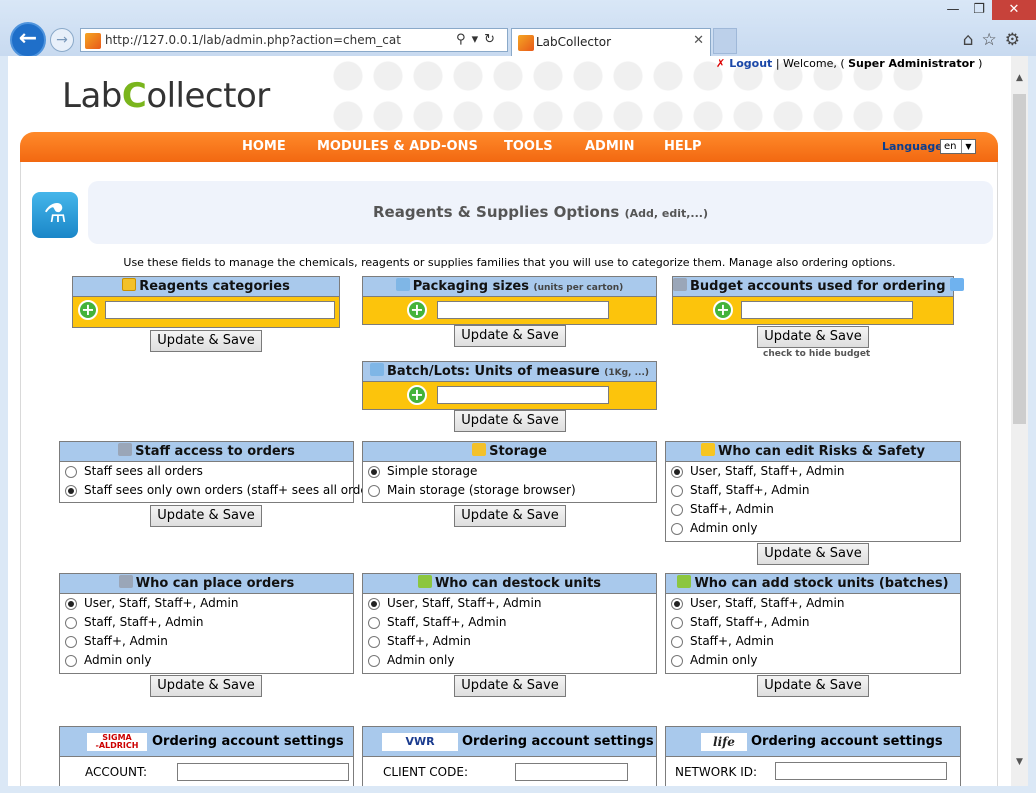 Image resolution: width=1036 pixels, height=793 pixels. I want to click on search-refresh-icons: ⚲▾↻, so click(478, 39).